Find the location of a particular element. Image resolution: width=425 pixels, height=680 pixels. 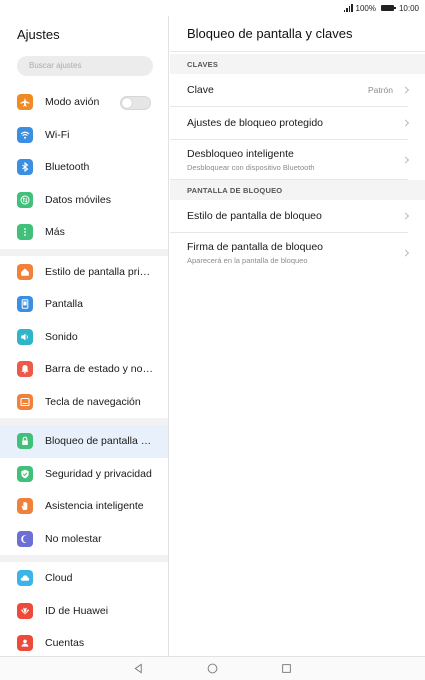

clock: 10:00 is located at coordinates (408, 8).